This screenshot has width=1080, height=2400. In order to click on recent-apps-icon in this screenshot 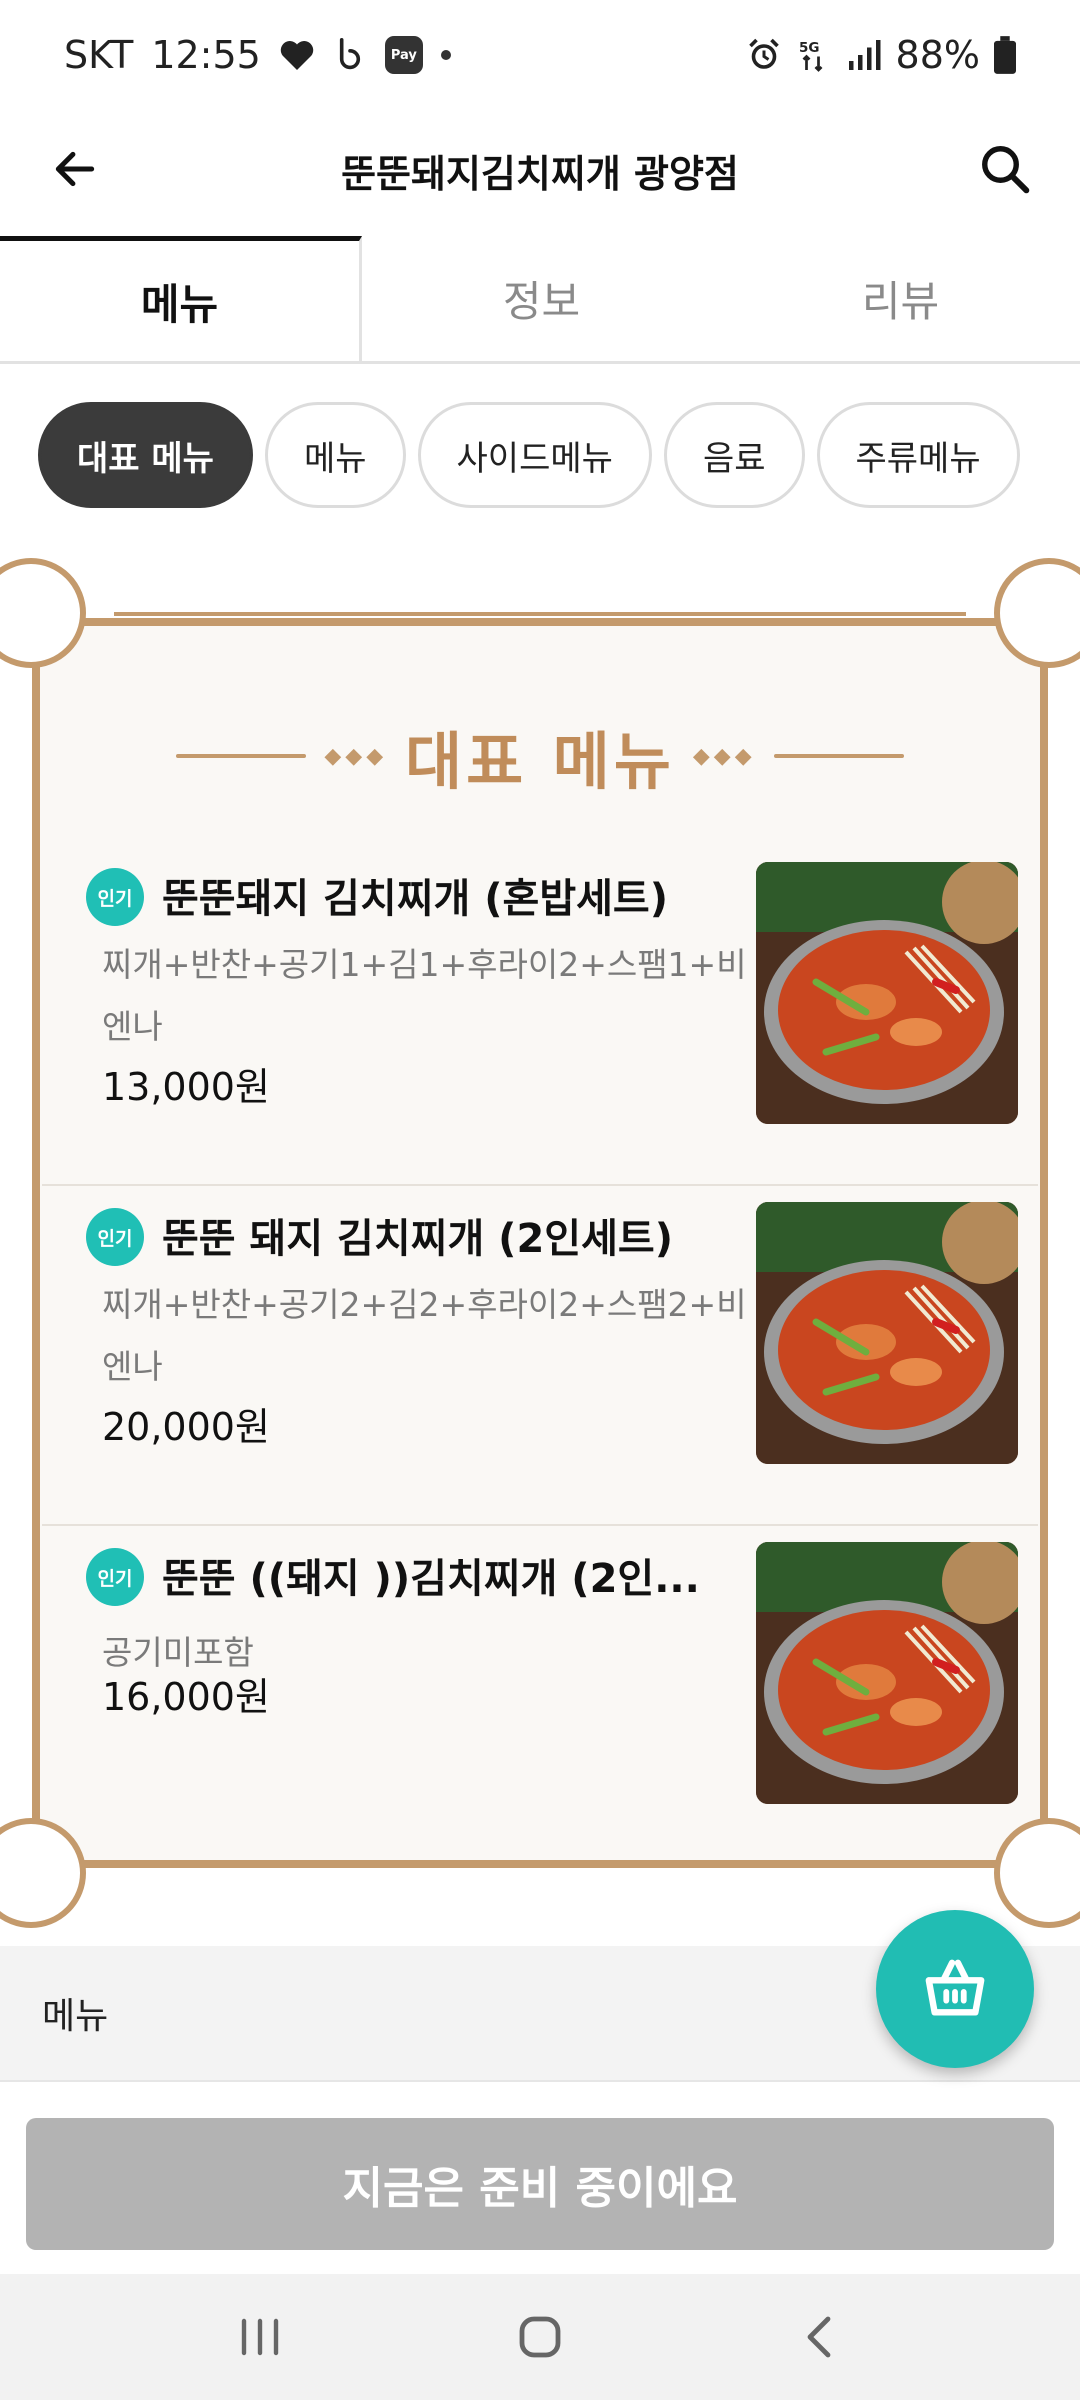, I will do `click(260, 2337)`.